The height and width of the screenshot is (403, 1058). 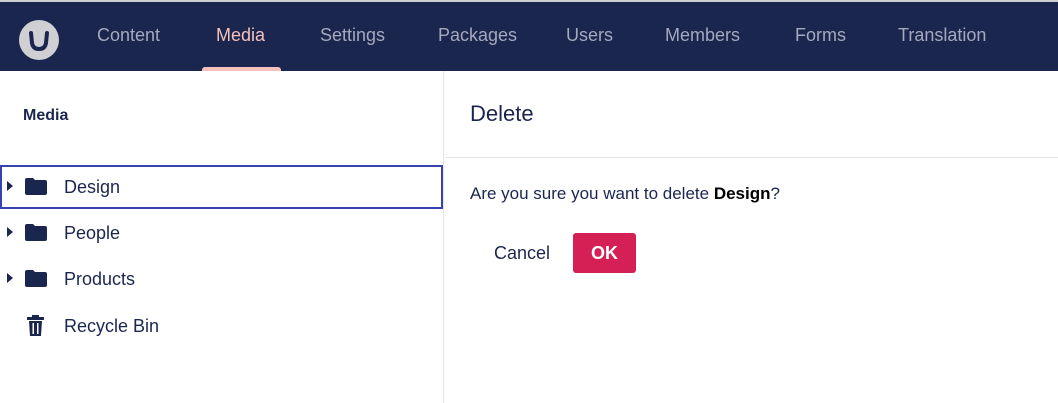 I want to click on confirm-suffix: ?, so click(x=775, y=193).